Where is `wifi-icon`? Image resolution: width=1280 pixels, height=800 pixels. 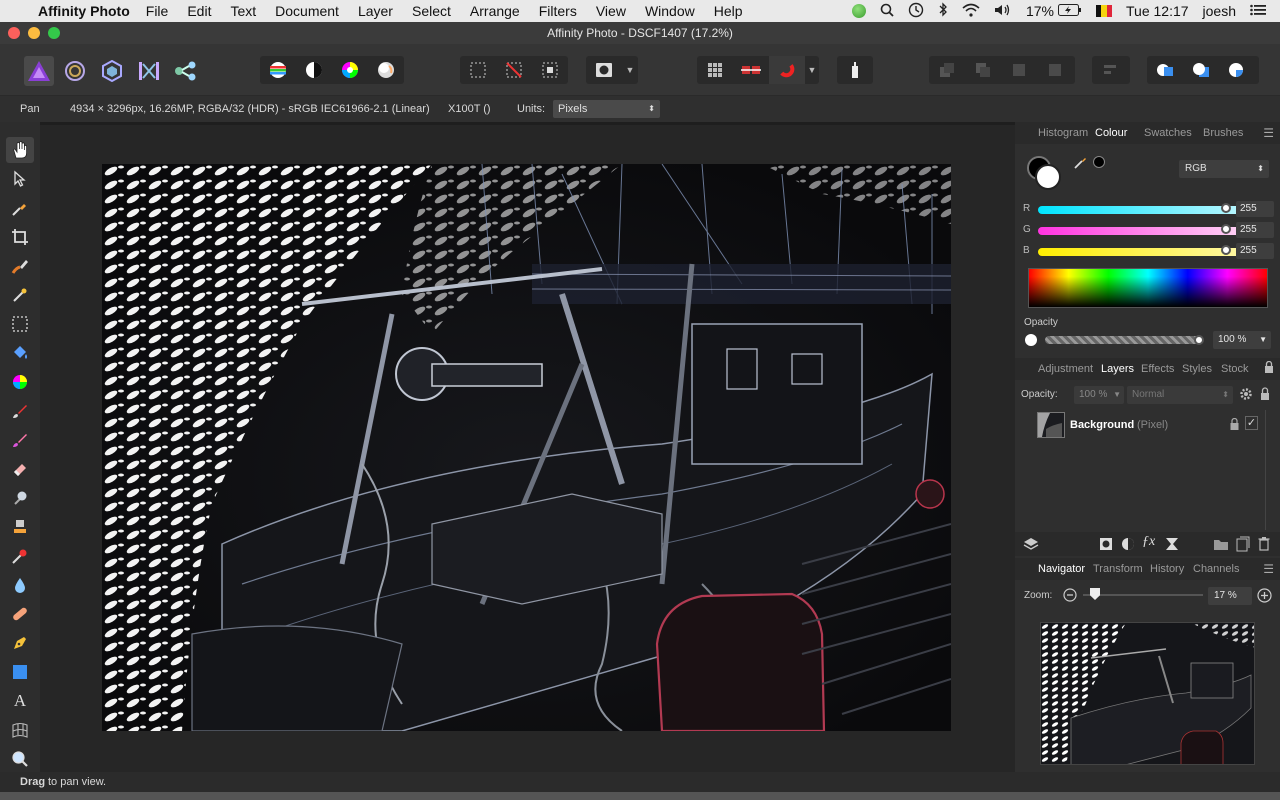 wifi-icon is located at coordinates (971, 11).